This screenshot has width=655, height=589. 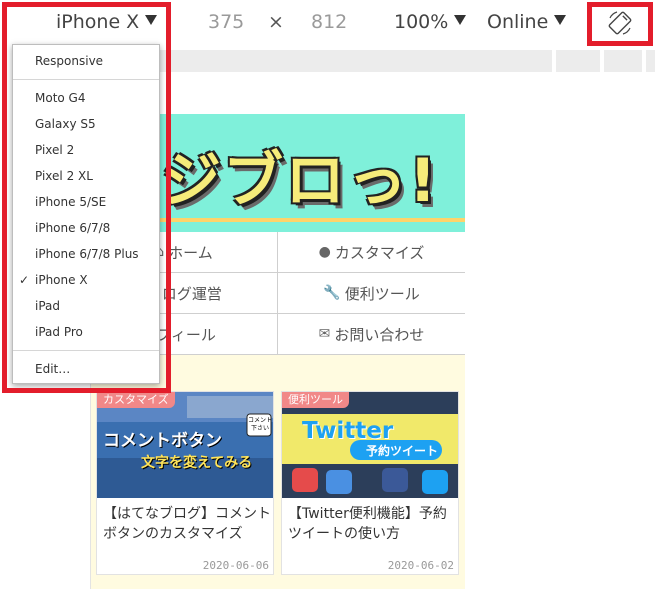 I want to click on height-input: 812, so click(x=329, y=22).